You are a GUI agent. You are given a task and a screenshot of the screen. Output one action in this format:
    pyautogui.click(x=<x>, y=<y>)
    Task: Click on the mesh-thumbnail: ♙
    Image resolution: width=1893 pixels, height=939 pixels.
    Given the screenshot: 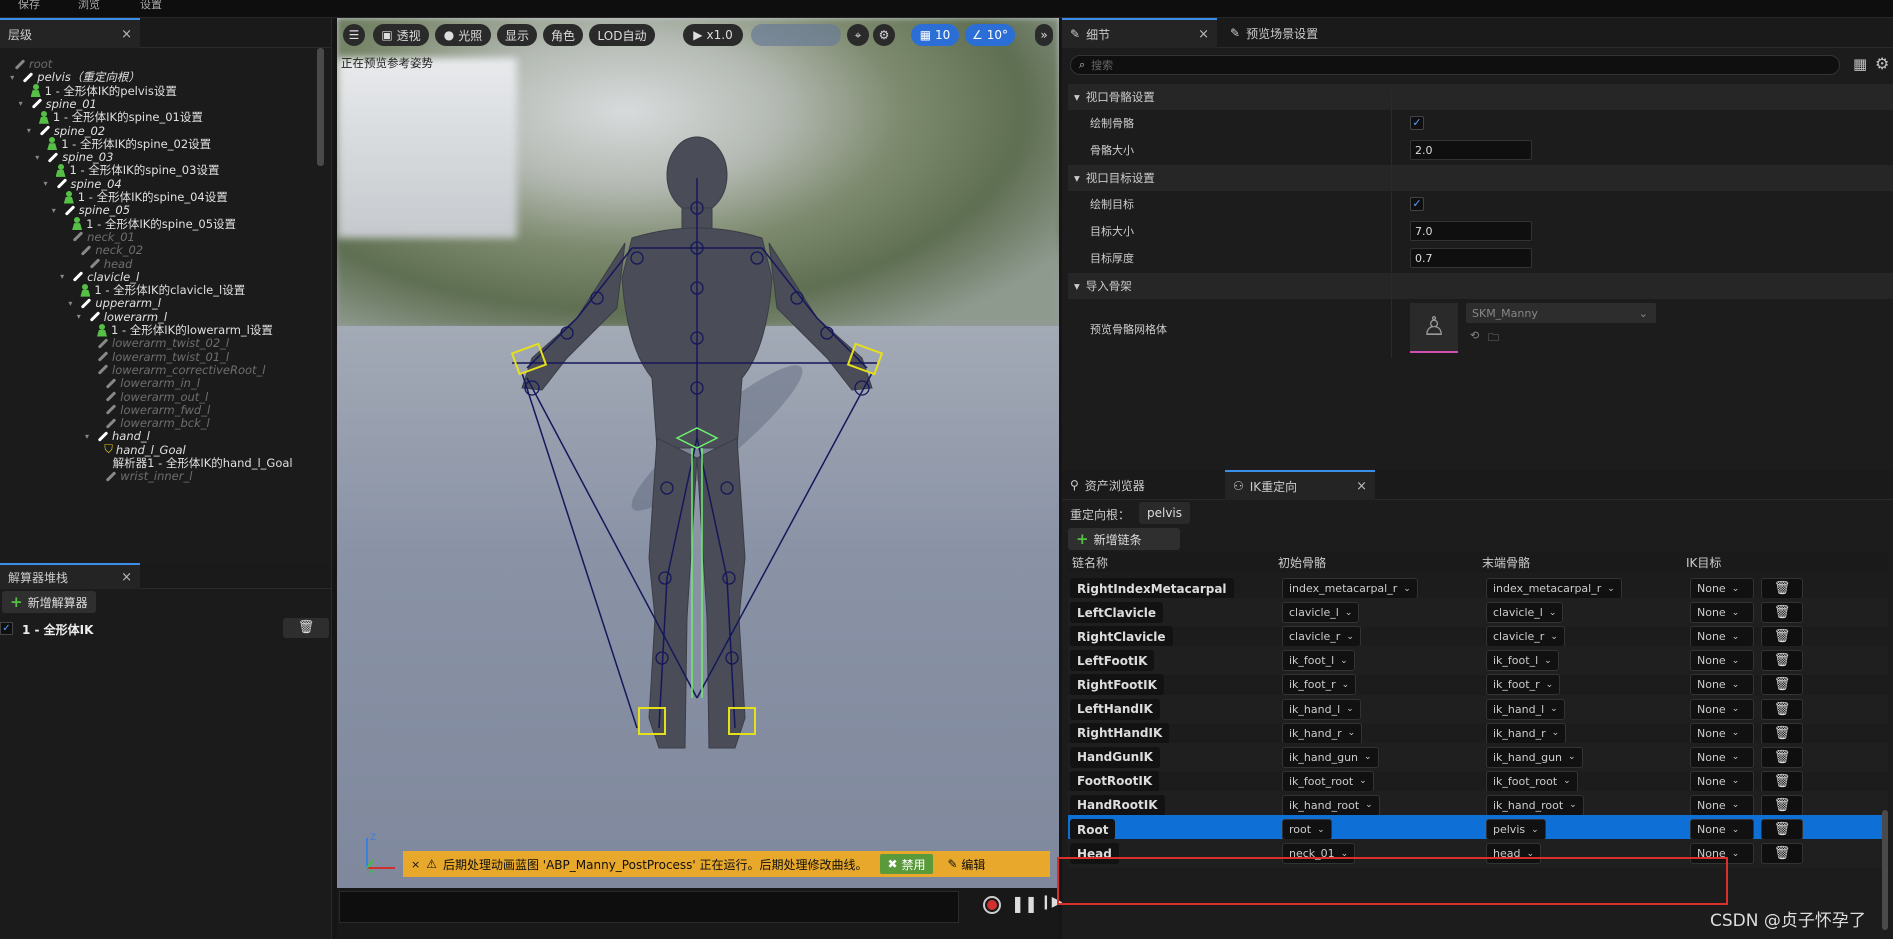 What is the action you would take?
    pyautogui.click(x=1434, y=328)
    